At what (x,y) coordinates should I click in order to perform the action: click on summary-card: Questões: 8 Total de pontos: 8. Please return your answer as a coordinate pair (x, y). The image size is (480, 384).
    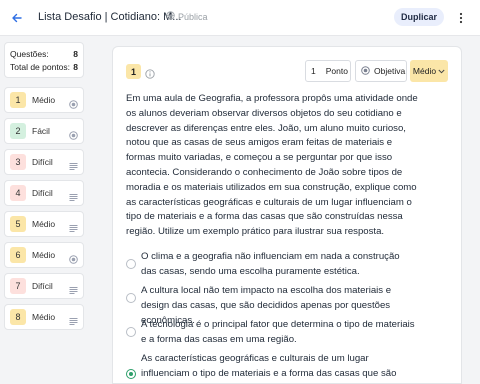
    Looking at the image, I should click on (44, 60).